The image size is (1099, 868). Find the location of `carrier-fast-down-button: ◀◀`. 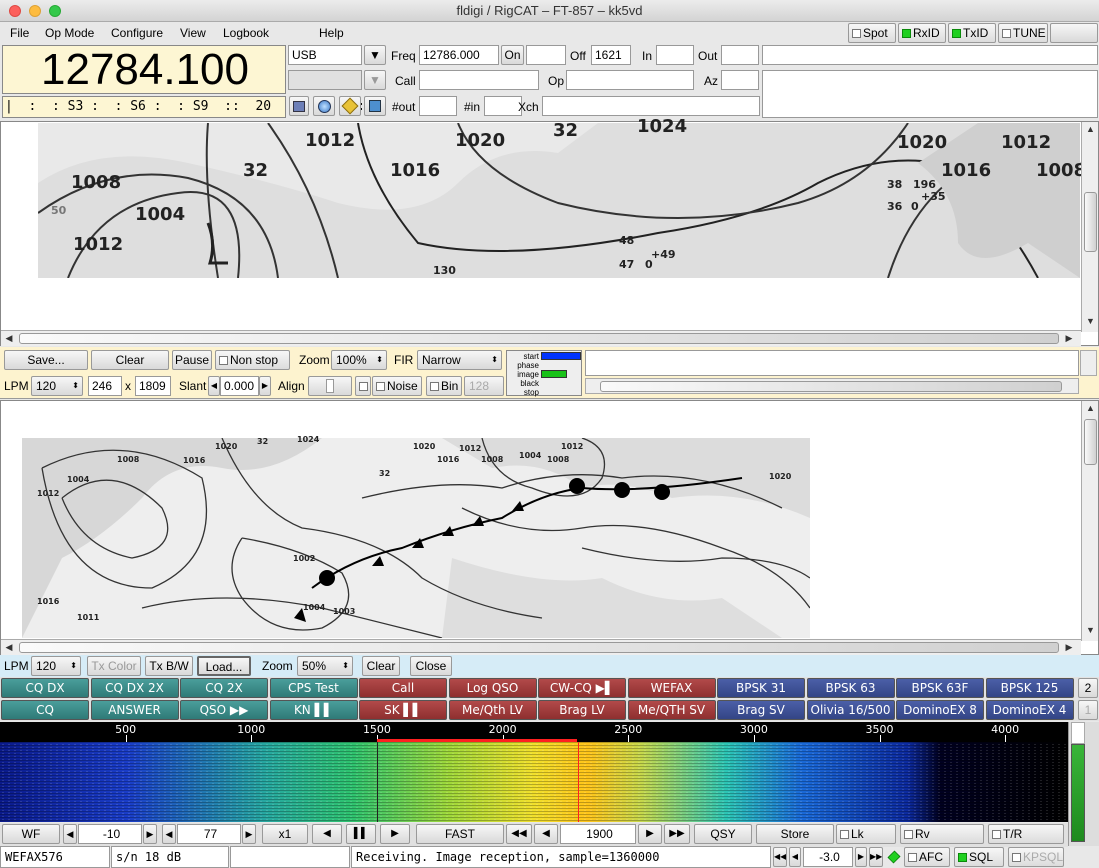

carrier-fast-down-button: ◀◀ is located at coordinates (519, 834).